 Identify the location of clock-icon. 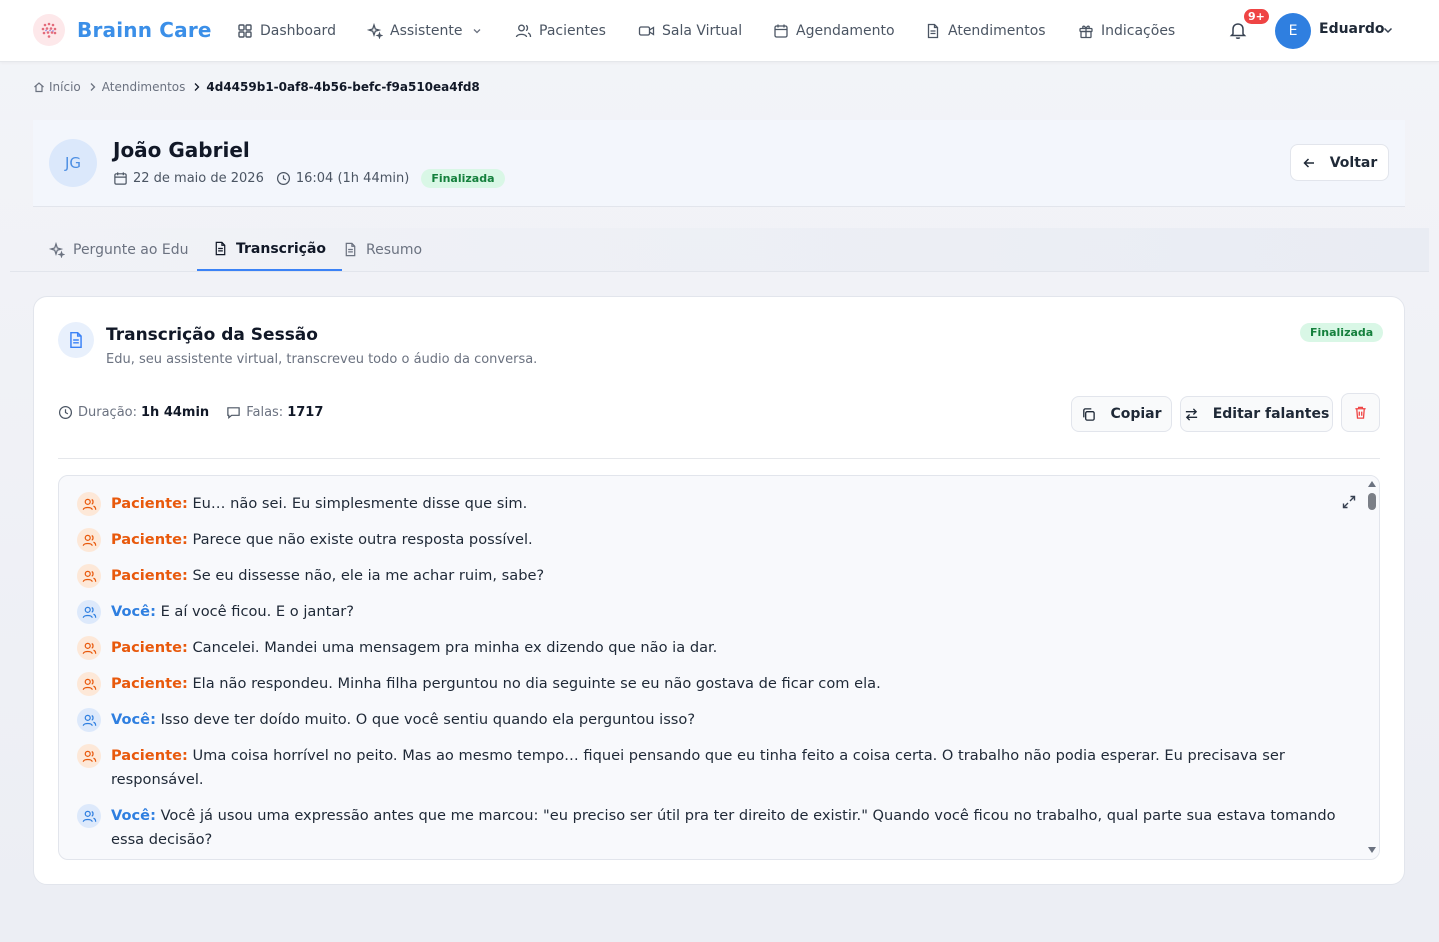
(283, 178).